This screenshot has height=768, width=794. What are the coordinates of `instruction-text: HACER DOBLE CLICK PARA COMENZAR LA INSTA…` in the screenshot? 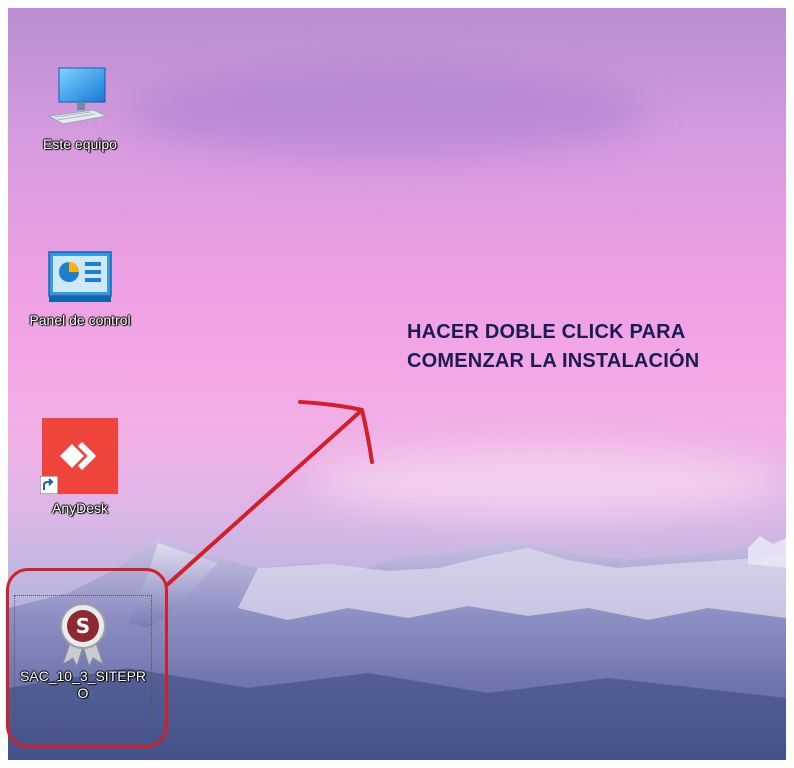 It's located at (553, 347).